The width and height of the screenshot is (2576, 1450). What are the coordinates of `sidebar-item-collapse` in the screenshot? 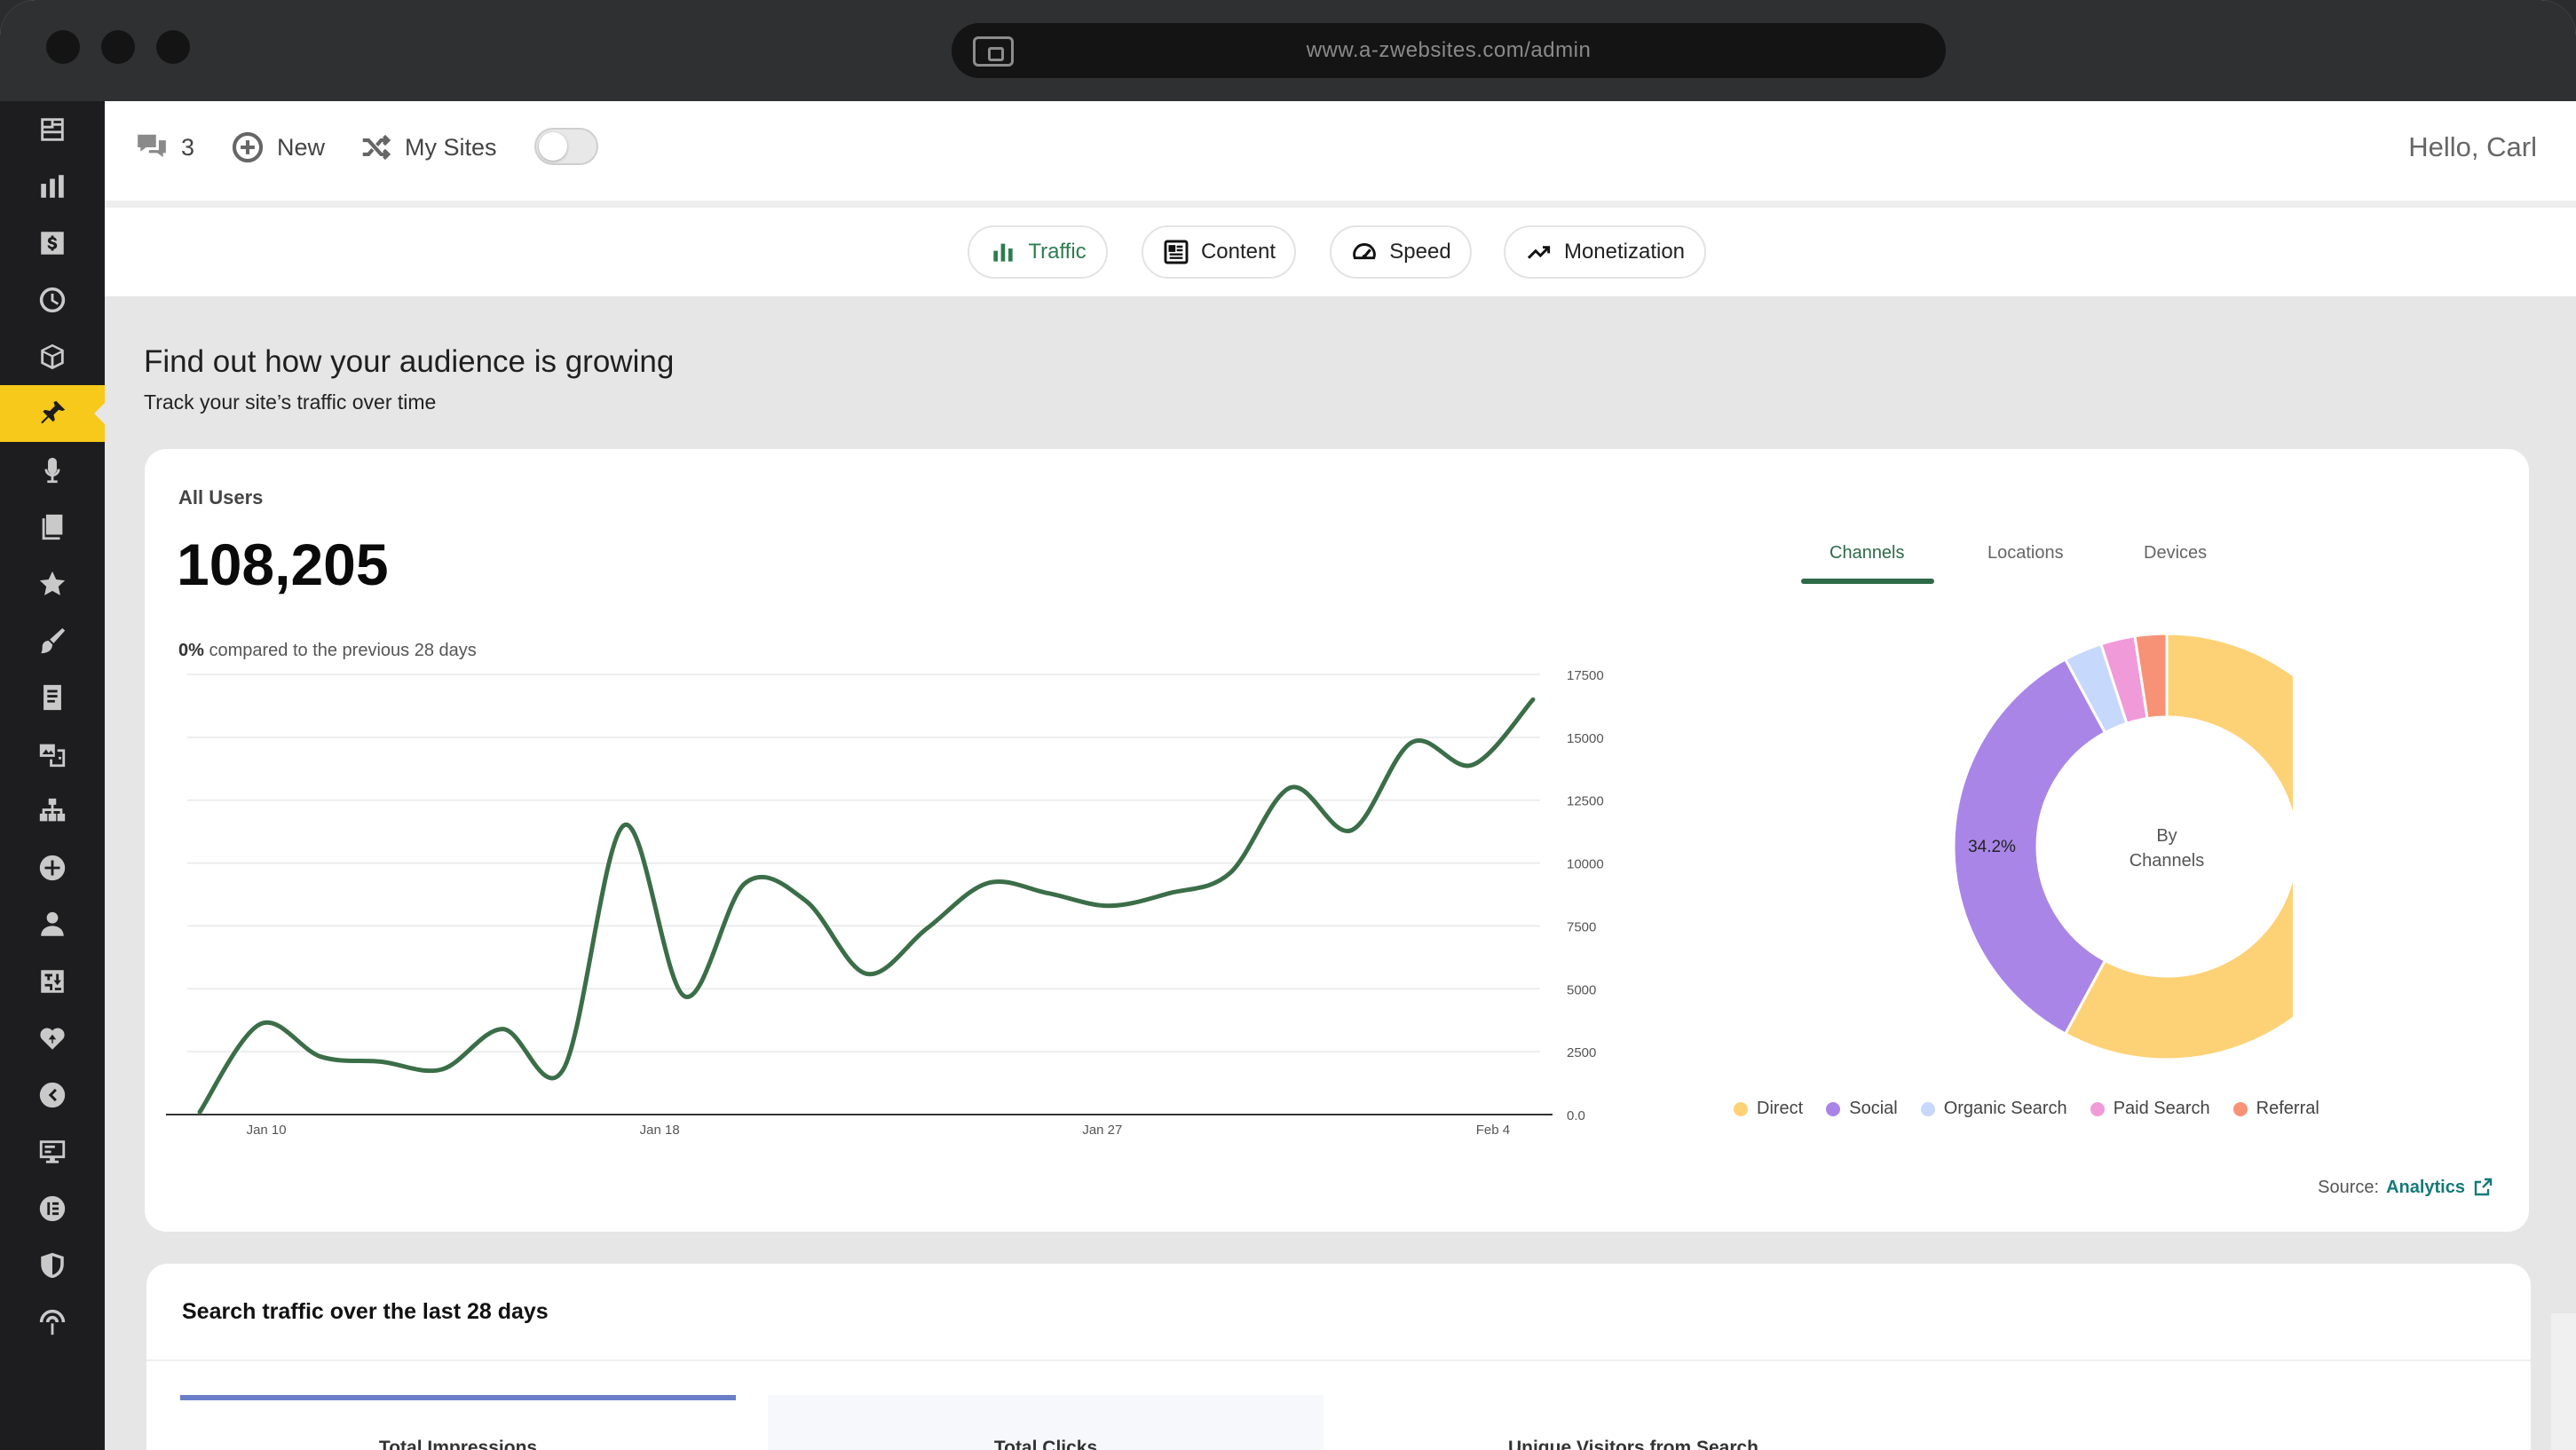 It's located at (52, 1095).